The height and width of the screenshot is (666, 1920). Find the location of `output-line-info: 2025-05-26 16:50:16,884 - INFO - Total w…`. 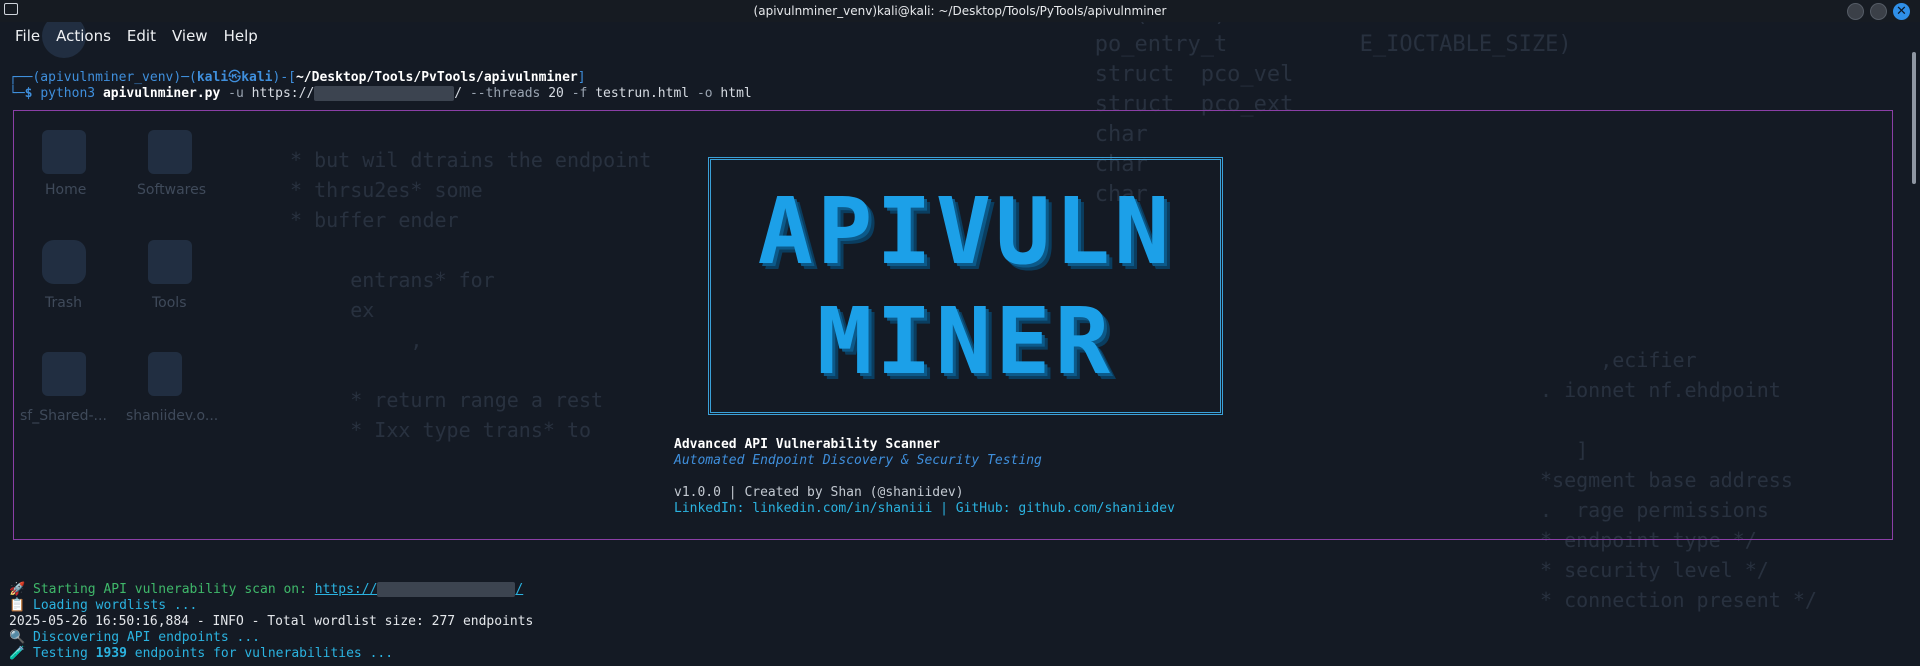

output-line-info: 2025-05-26 16:50:16,884 - INFO - Total w… is located at coordinates (271, 621).